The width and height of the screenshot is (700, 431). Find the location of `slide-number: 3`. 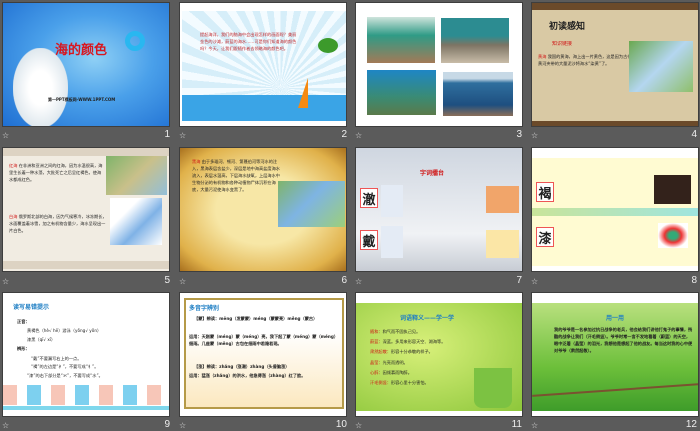

slide-number: 3 is located at coordinates (519, 134).